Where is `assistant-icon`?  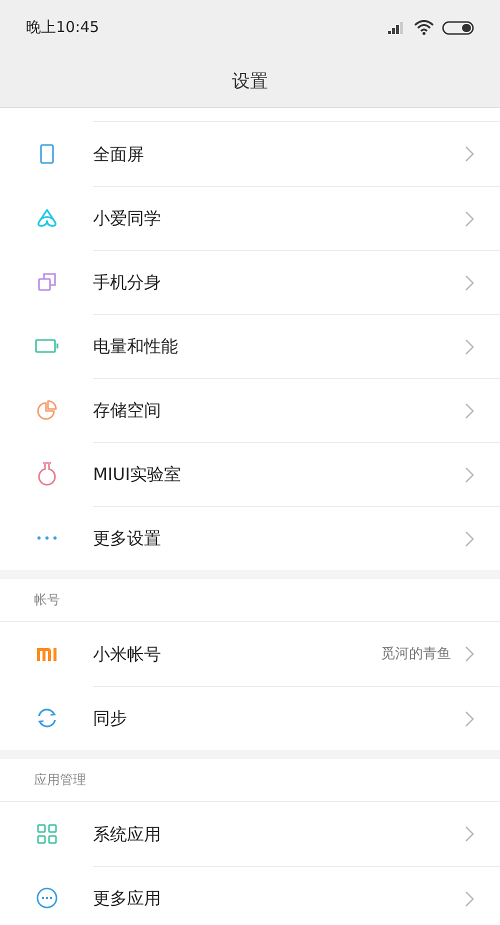 assistant-icon is located at coordinates (47, 218).